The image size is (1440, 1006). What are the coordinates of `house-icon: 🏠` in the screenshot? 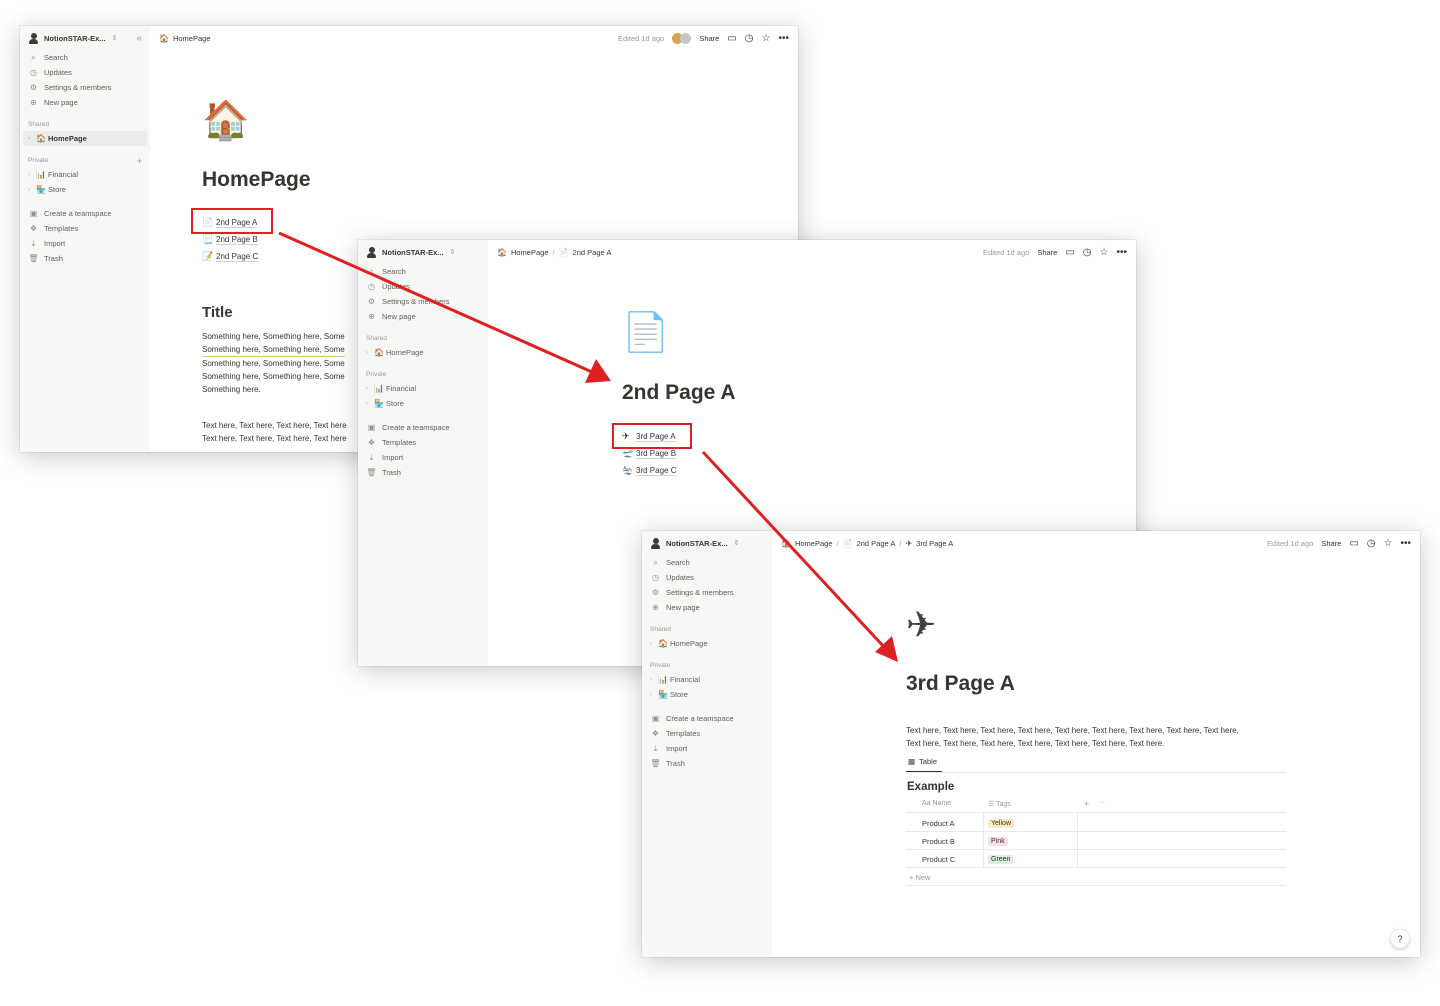 It's located at (225, 121).